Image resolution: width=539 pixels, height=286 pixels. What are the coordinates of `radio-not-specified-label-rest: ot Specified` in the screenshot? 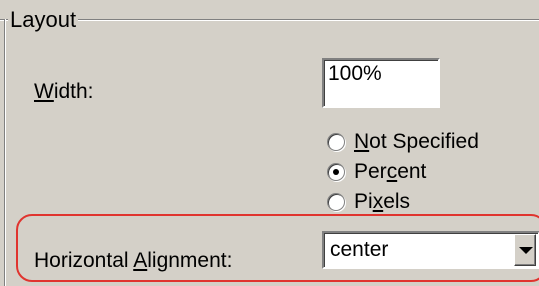 It's located at (424, 141).